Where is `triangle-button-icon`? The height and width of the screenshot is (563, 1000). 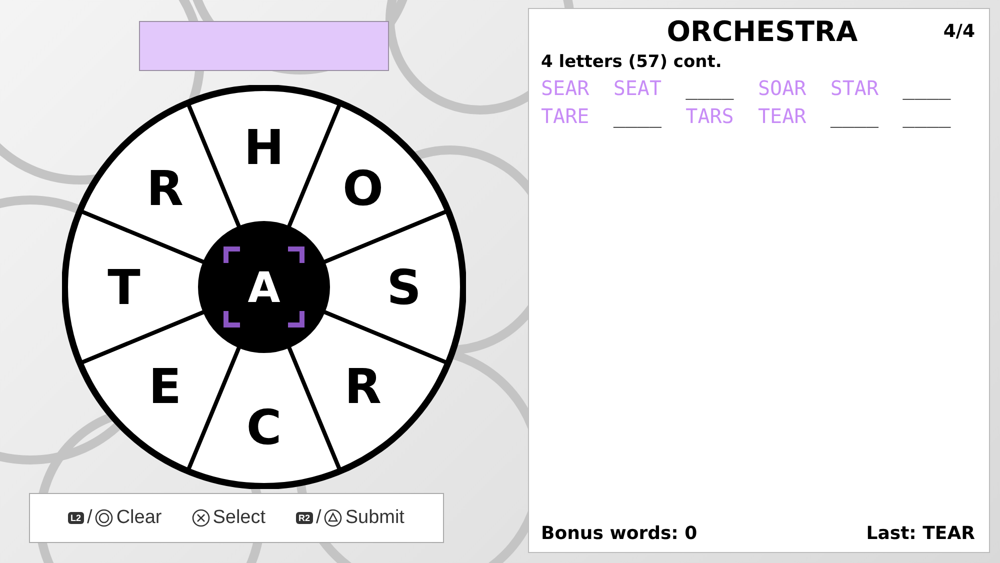
triangle-button-icon is located at coordinates (333, 518).